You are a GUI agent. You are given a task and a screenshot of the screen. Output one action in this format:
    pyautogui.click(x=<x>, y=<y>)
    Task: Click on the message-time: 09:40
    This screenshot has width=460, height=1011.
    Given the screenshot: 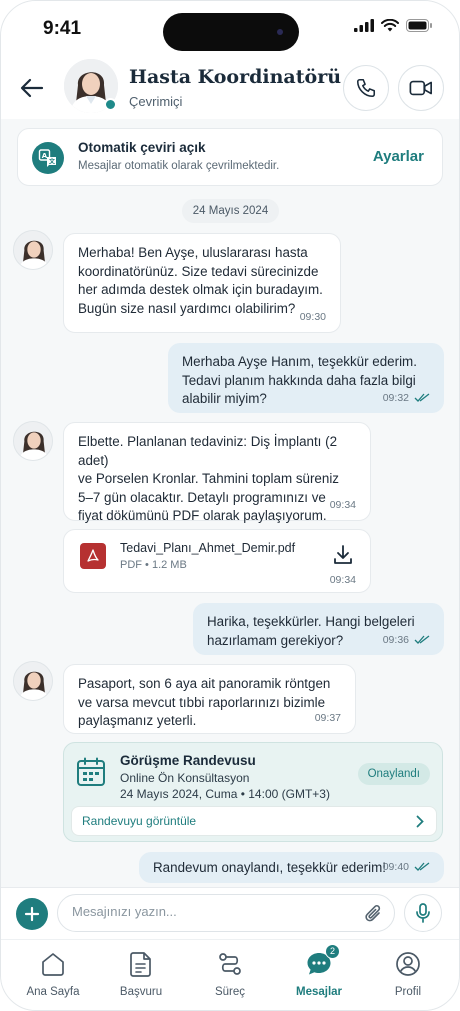 What is the action you would take?
    pyautogui.click(x=406, y=867)
    